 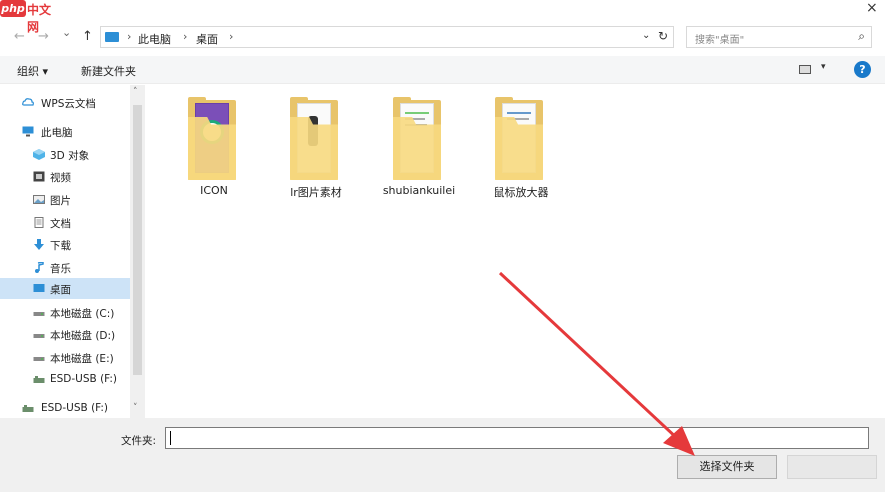 I want to click on sidebar-item-downloads: 下载, so click(x=65, y=244).